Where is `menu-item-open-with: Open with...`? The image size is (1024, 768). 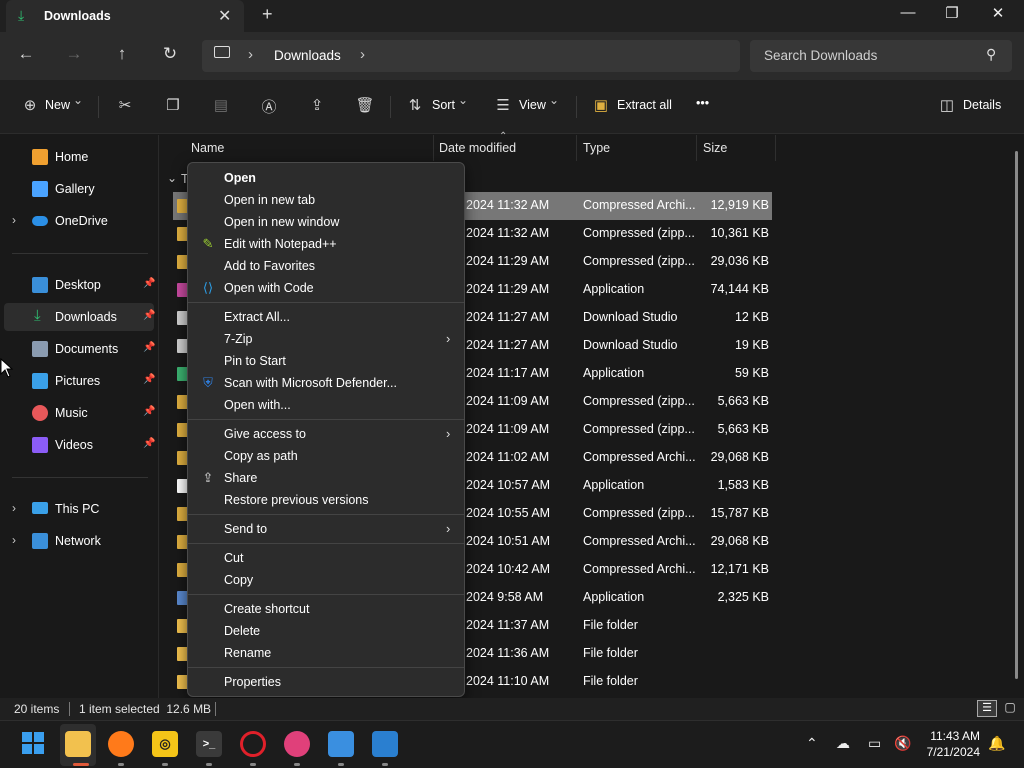 menu-item-open-with: Open with... is located at coordinates (326, 405).